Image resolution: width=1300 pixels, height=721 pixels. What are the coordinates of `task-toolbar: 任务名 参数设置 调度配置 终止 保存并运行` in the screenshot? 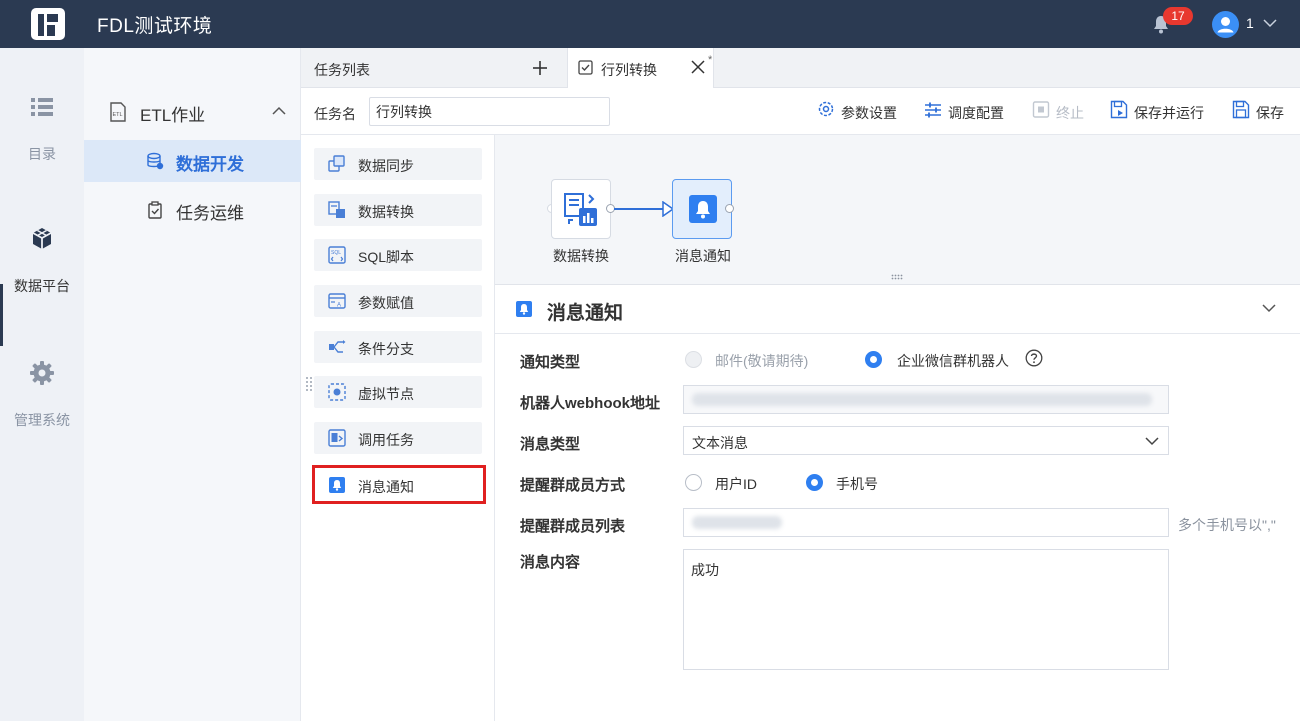 It's located at (800, 111).